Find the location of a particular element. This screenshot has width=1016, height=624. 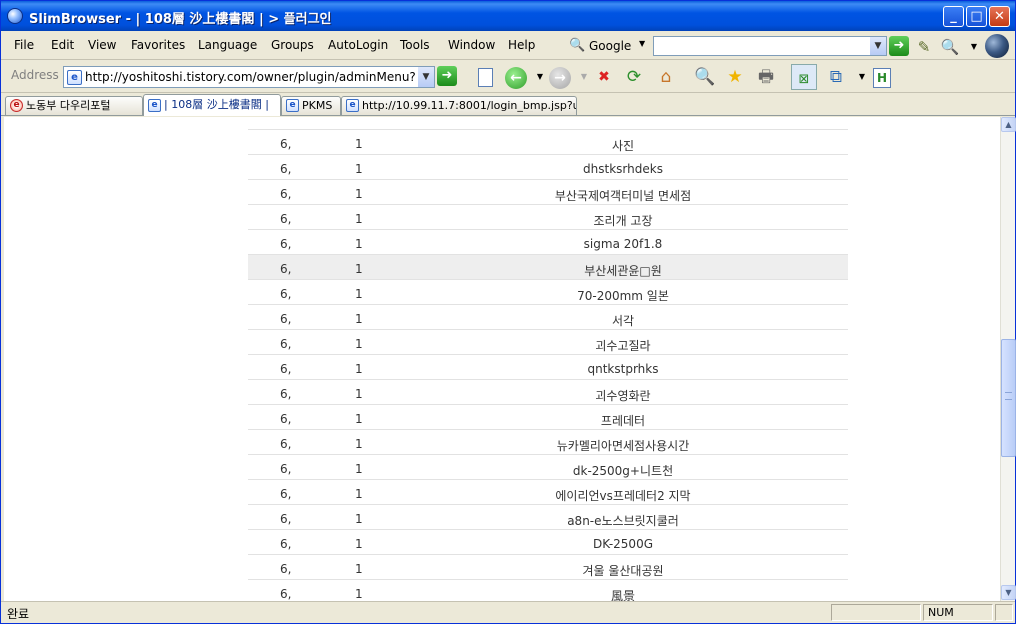

table-row: 6, 1 프레데터 is located at coordinates (548, 417).